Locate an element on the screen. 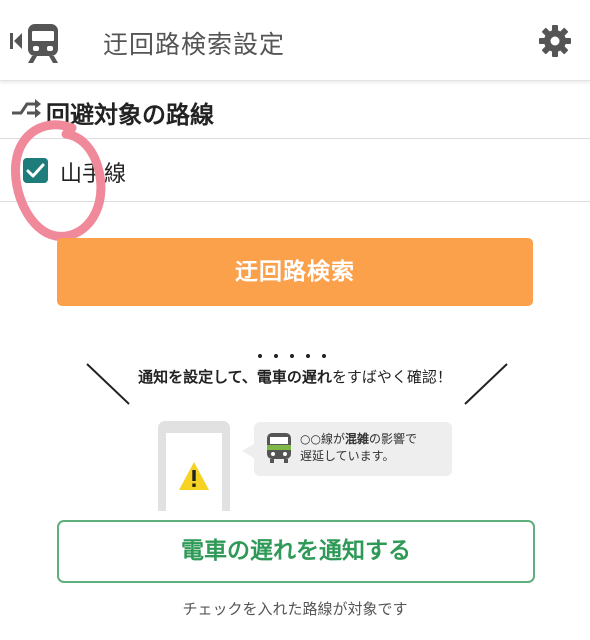 Image resolution: width=590 pixels, height=640 pixels. route-detour-icon is located at coordinates (26, 108).